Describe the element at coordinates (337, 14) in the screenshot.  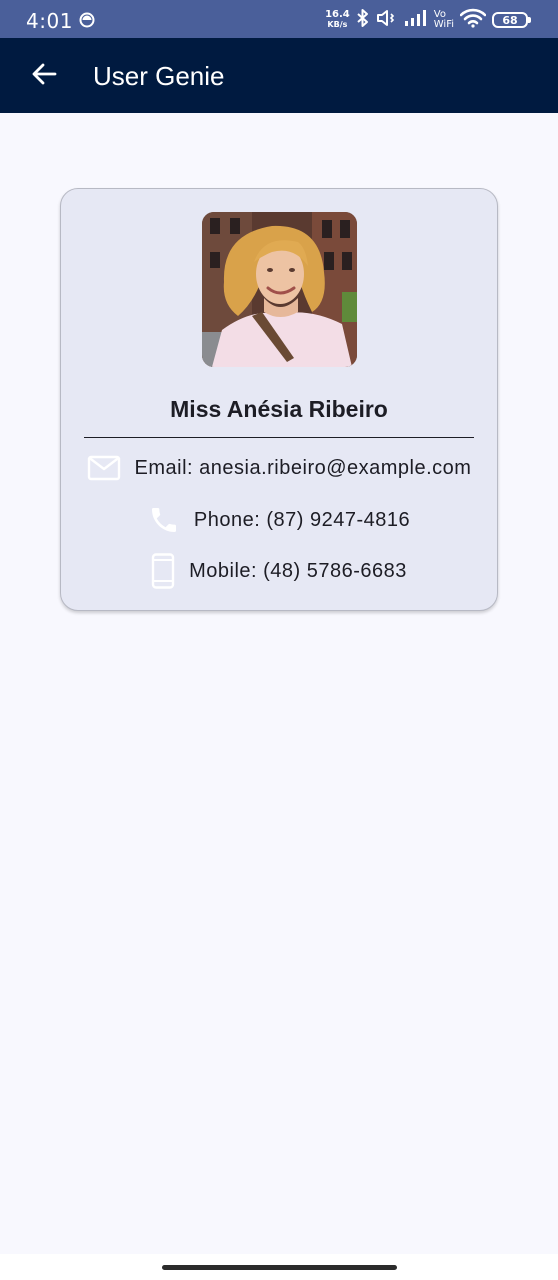
I see `network-speed-value: 16.4` at that location.